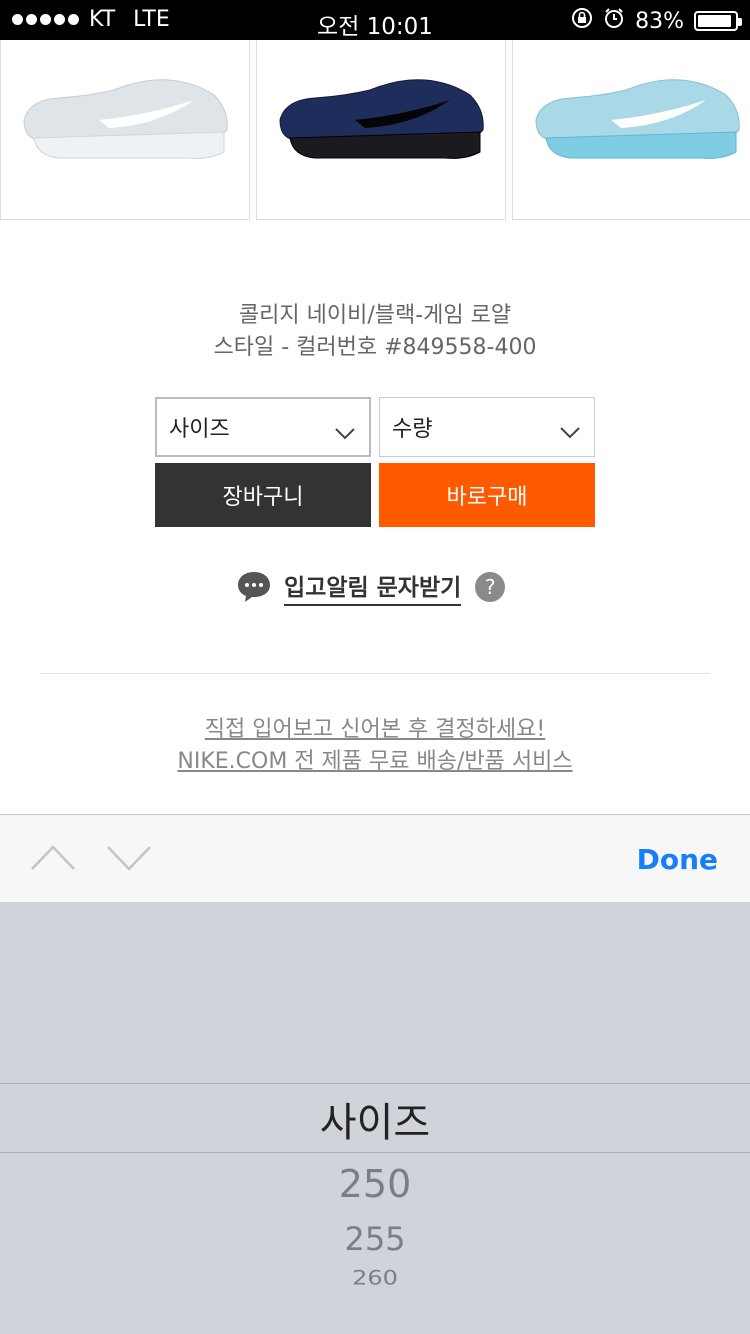 This screenshot has height=1334, width=750. What do you see at coordinates (375, 332) in the screenshot?
I see `product-info: 콜리지 네이비/블랙-게임 로얄 스타일 - 컬러번호 #849558-400` at bounding box center [375, 332].